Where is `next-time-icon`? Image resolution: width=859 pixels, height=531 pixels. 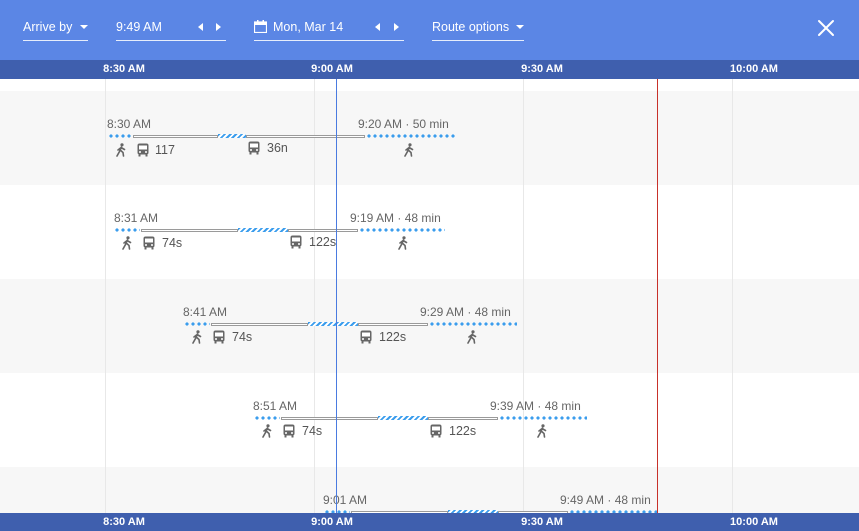 next-time-icon is located at coordinates (218, 27).